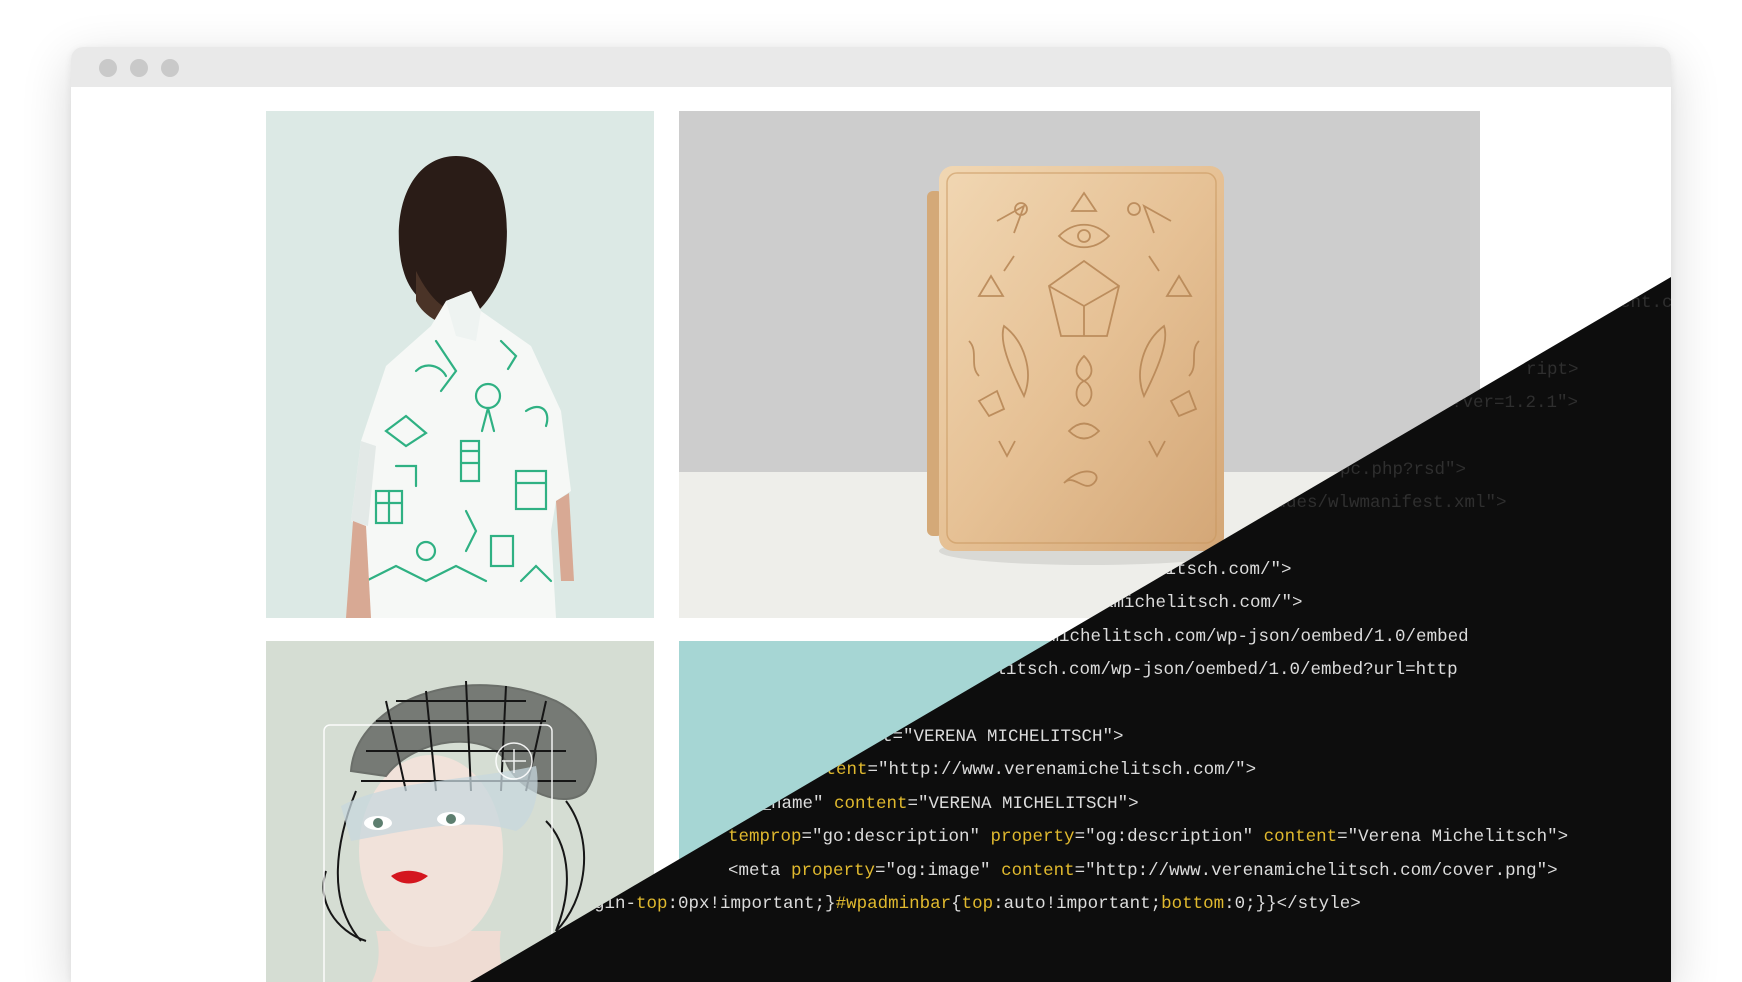  I want to click on minimize-button, so click(139, 68).